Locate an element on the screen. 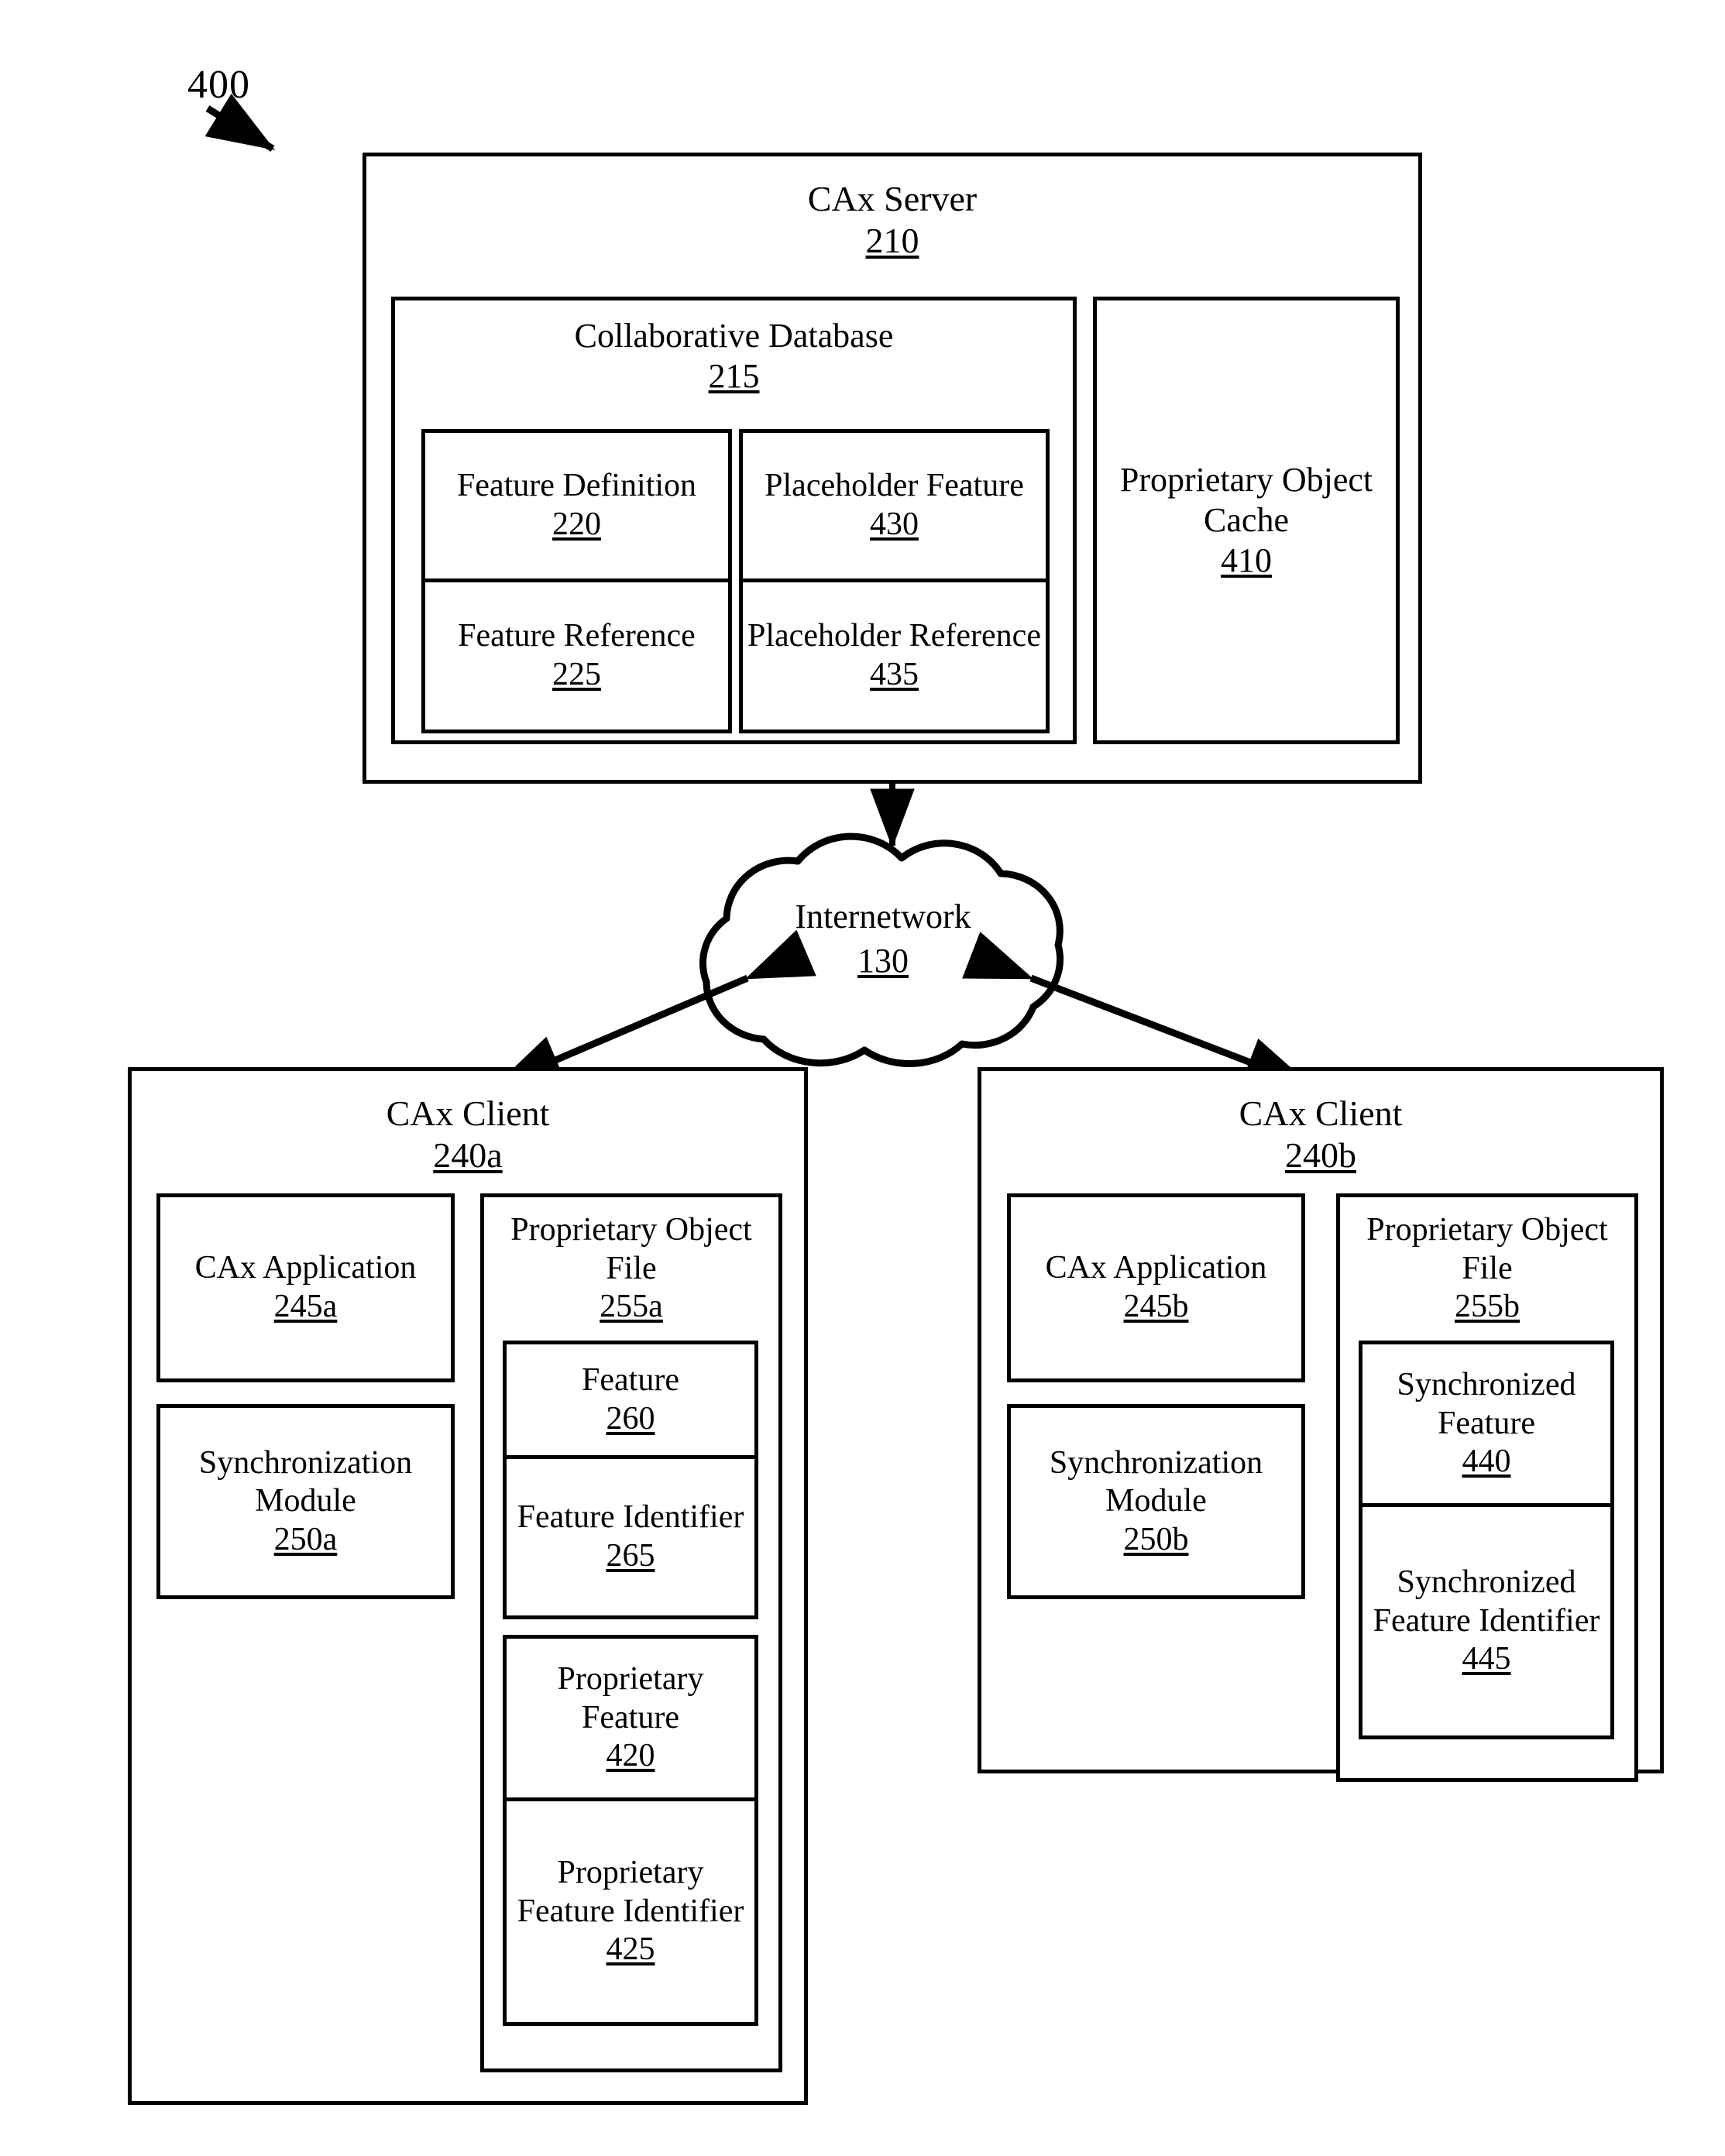 The height and width of the screenshot is (2156, 1725). feature-a-title: Feature is located at coordinates (630, 1379).